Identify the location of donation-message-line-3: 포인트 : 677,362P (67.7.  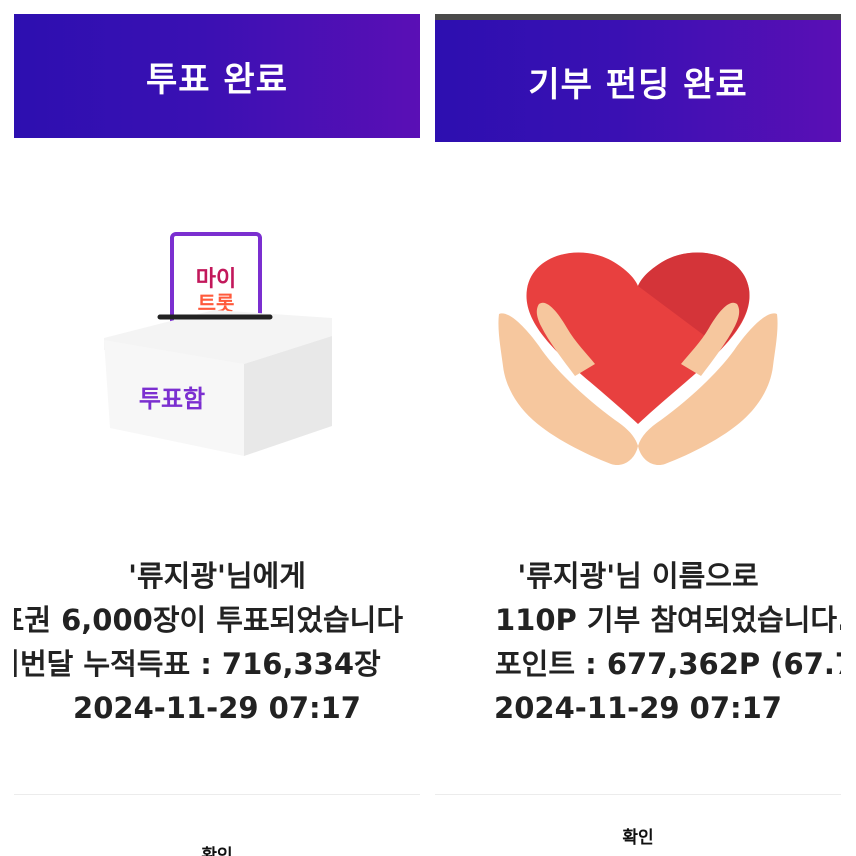
(668, 664).